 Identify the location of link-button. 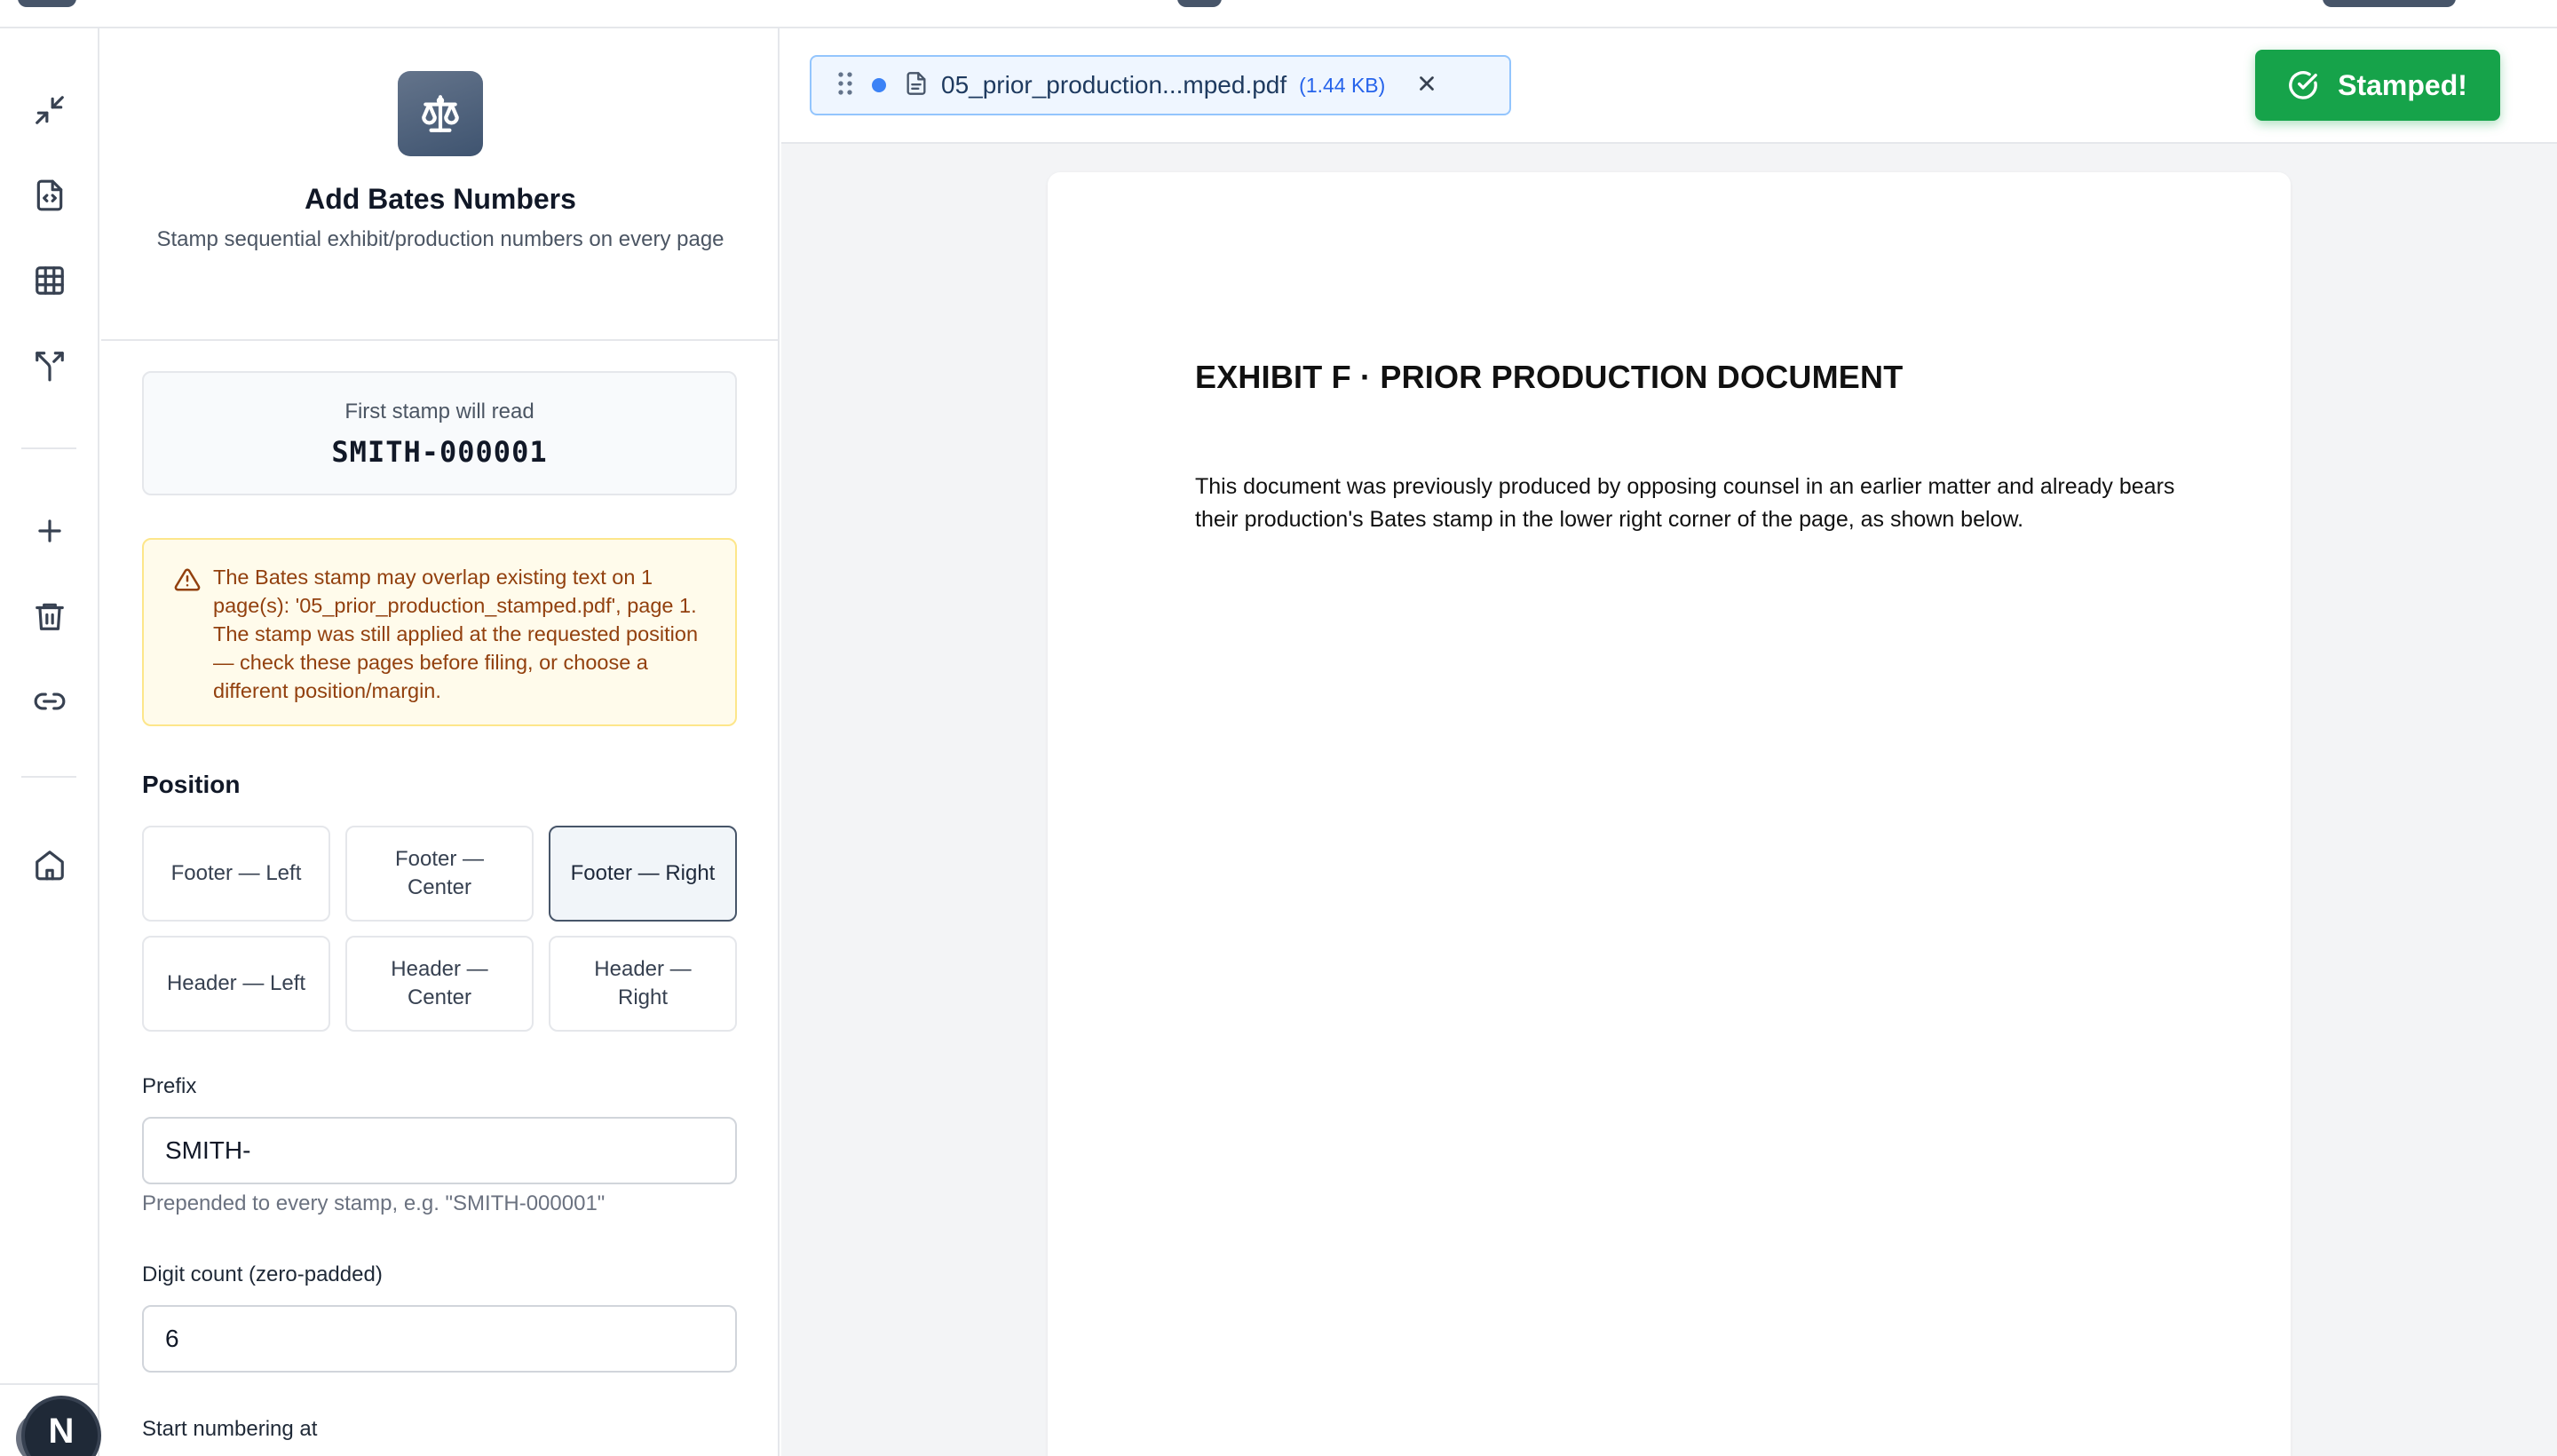
(49, 701).